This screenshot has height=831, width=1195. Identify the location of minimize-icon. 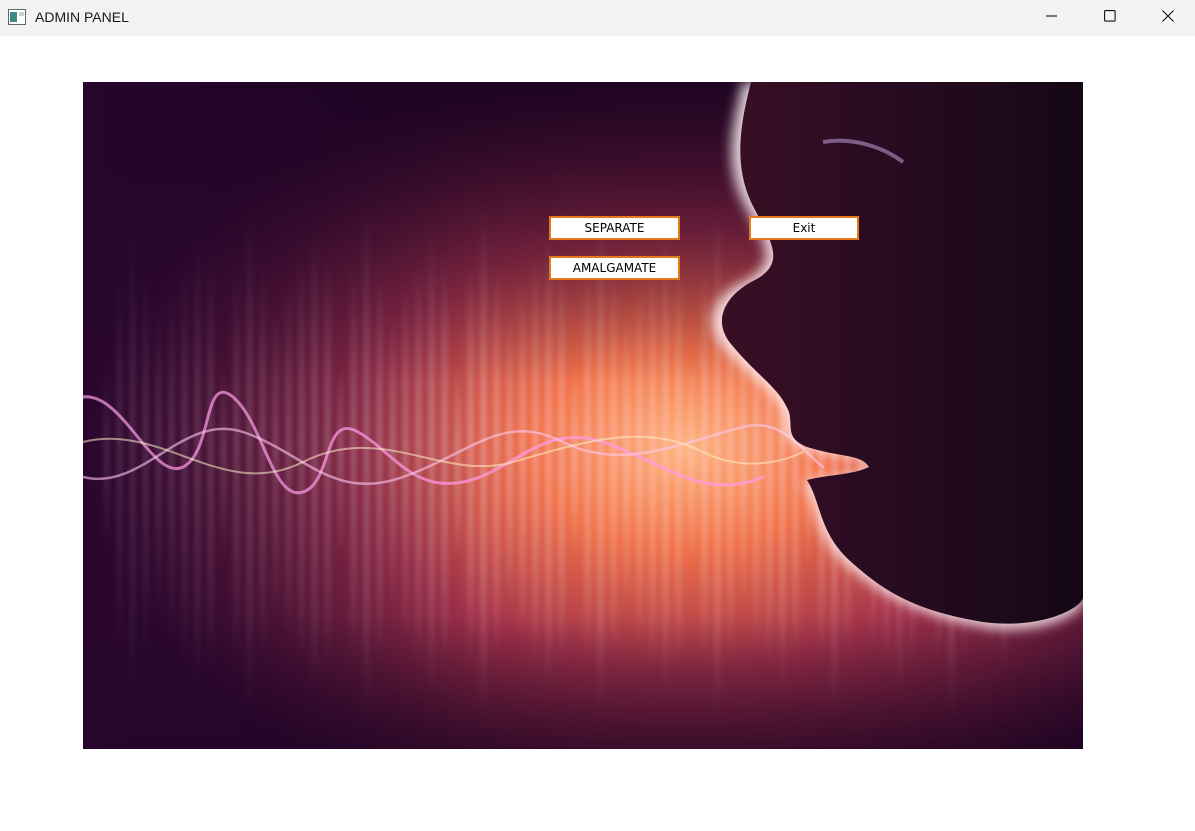
(1052, 18).